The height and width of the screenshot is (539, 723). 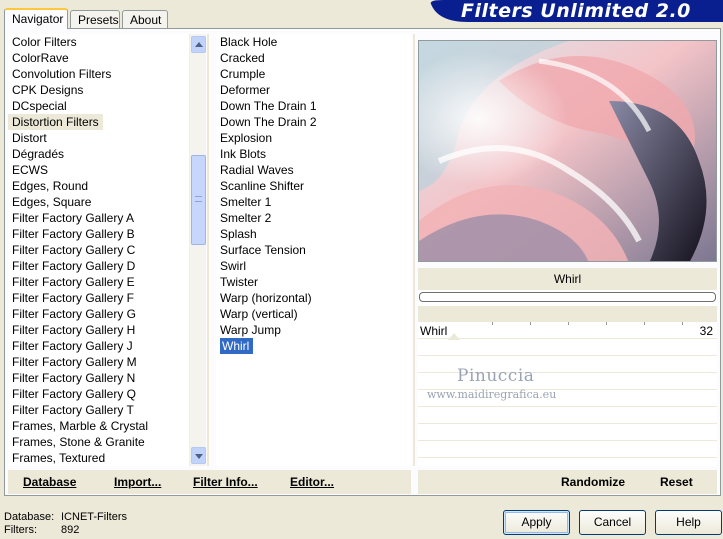 I want to click on filter-item: Ink Blots, so click(x=306, y=154).